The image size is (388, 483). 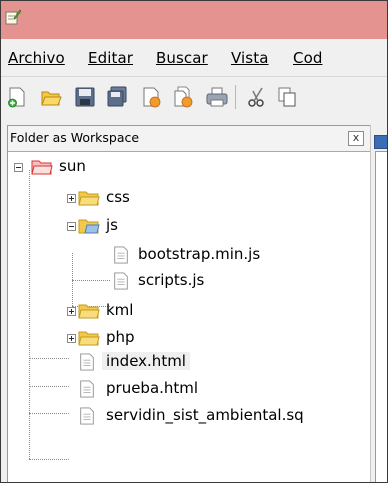 I want to click on tree-item-css: css, so click(x=189, y=199).